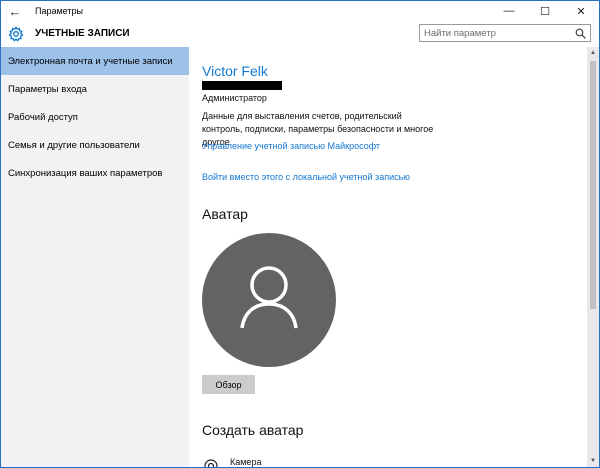  I want to click on sidebar-item-label: Семья и другие пользователи, so click(74, 145).